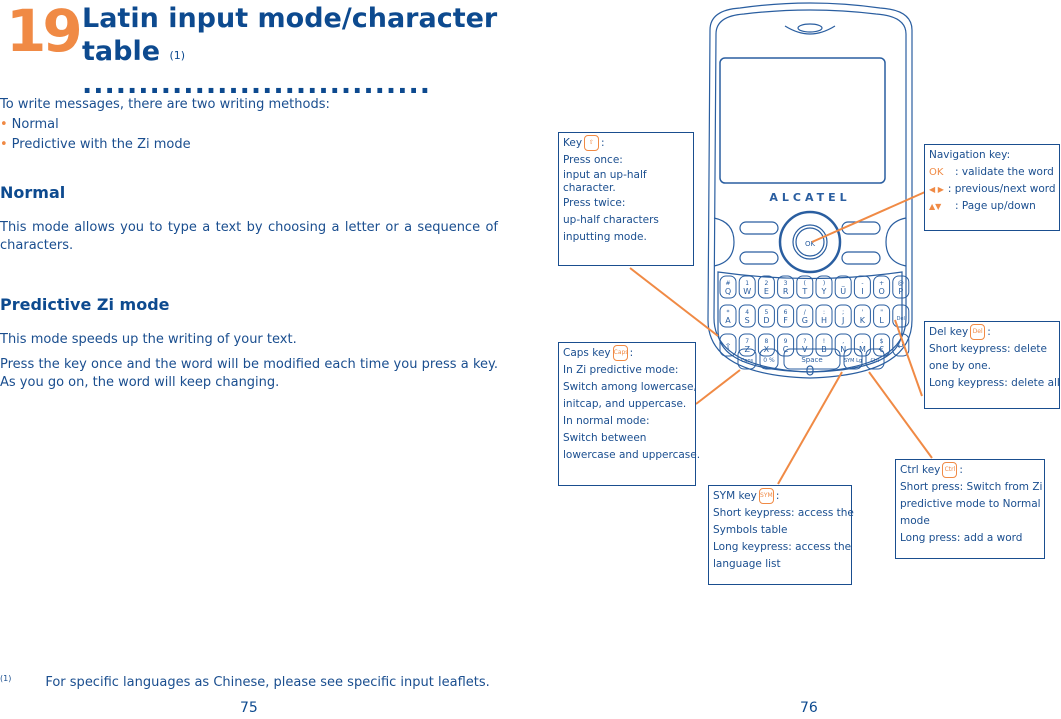 The width and height of the screenshot is (1061, 719). I want to click on ctrl-key-icon: Ctrl, so click(950, 470).